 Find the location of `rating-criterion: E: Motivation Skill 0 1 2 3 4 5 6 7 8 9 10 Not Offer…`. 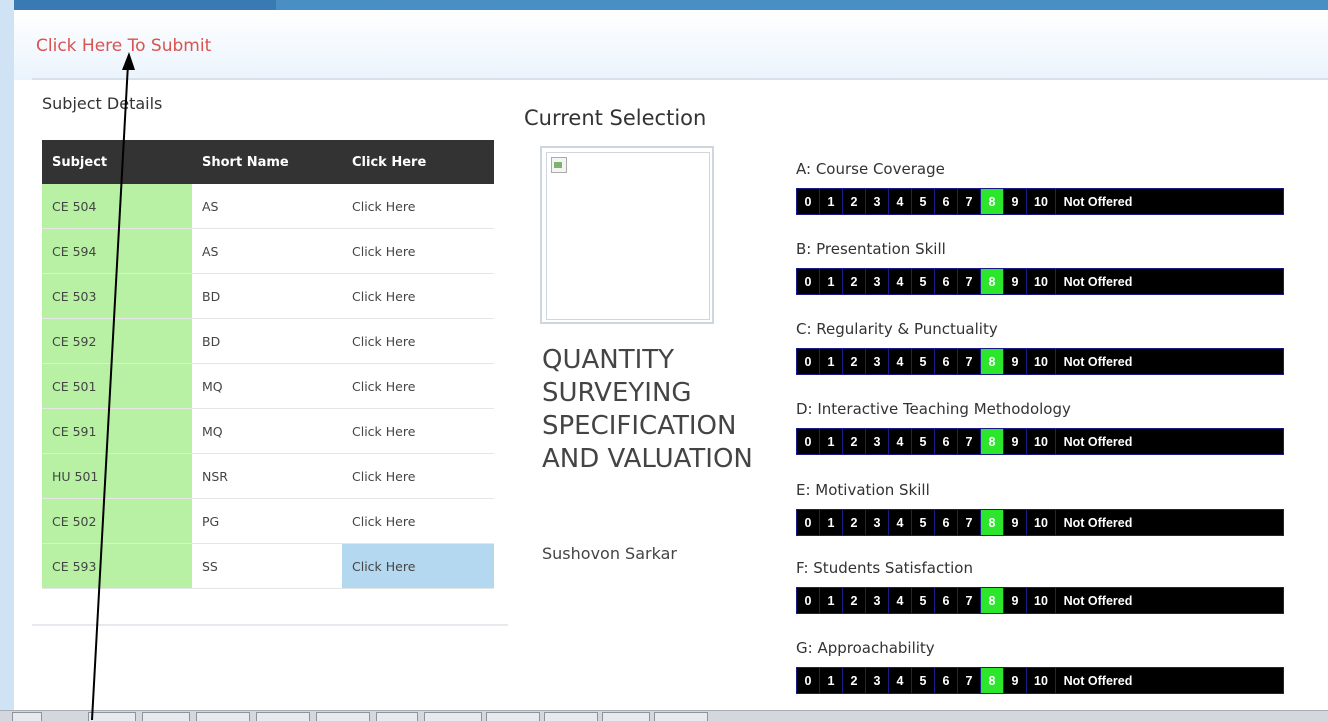

rating-criterion: E: Motivation Skill 0 1 2 3 4 5 6 7 8 9 10 Not Offer… is located at coordinates (1041, 508).